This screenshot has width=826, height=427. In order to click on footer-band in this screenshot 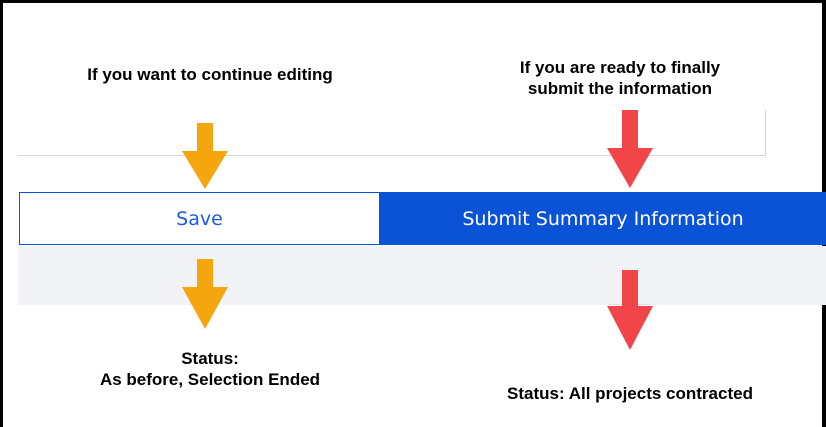, I will do `click(422, 275)`.